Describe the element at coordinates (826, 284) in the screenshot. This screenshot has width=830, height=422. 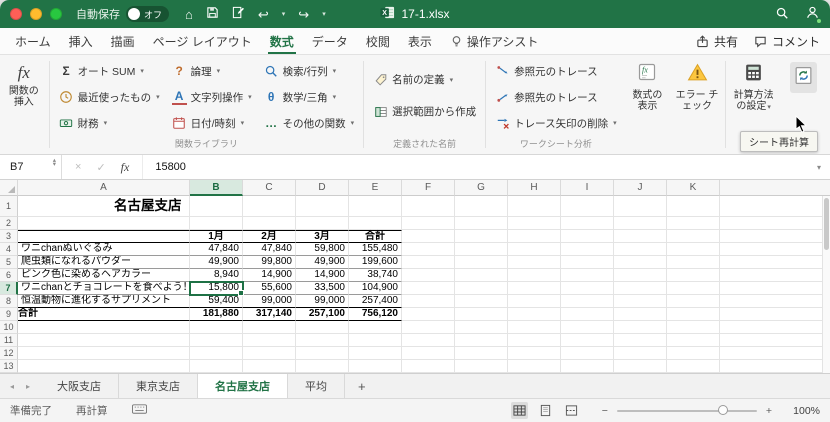
I see `vertical-scrollbar` at that location.